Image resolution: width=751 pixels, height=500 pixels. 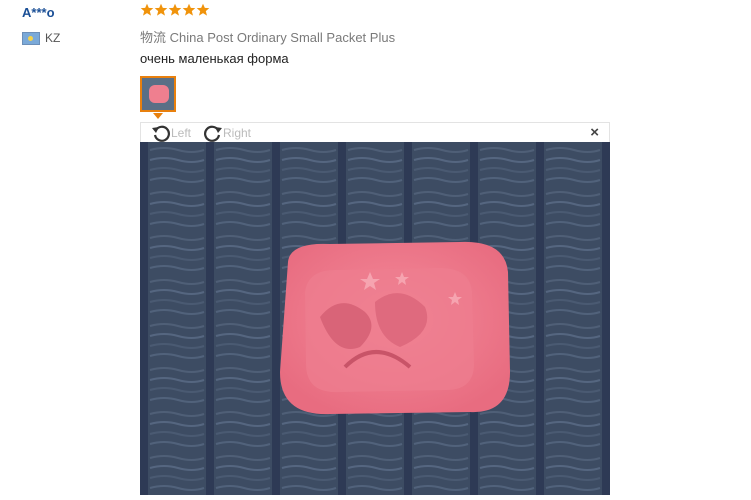 What do you see at coordinates (181, 133) in the screenshot?
I see `rotate-left-label: Left` at bounding box center [181, 133].